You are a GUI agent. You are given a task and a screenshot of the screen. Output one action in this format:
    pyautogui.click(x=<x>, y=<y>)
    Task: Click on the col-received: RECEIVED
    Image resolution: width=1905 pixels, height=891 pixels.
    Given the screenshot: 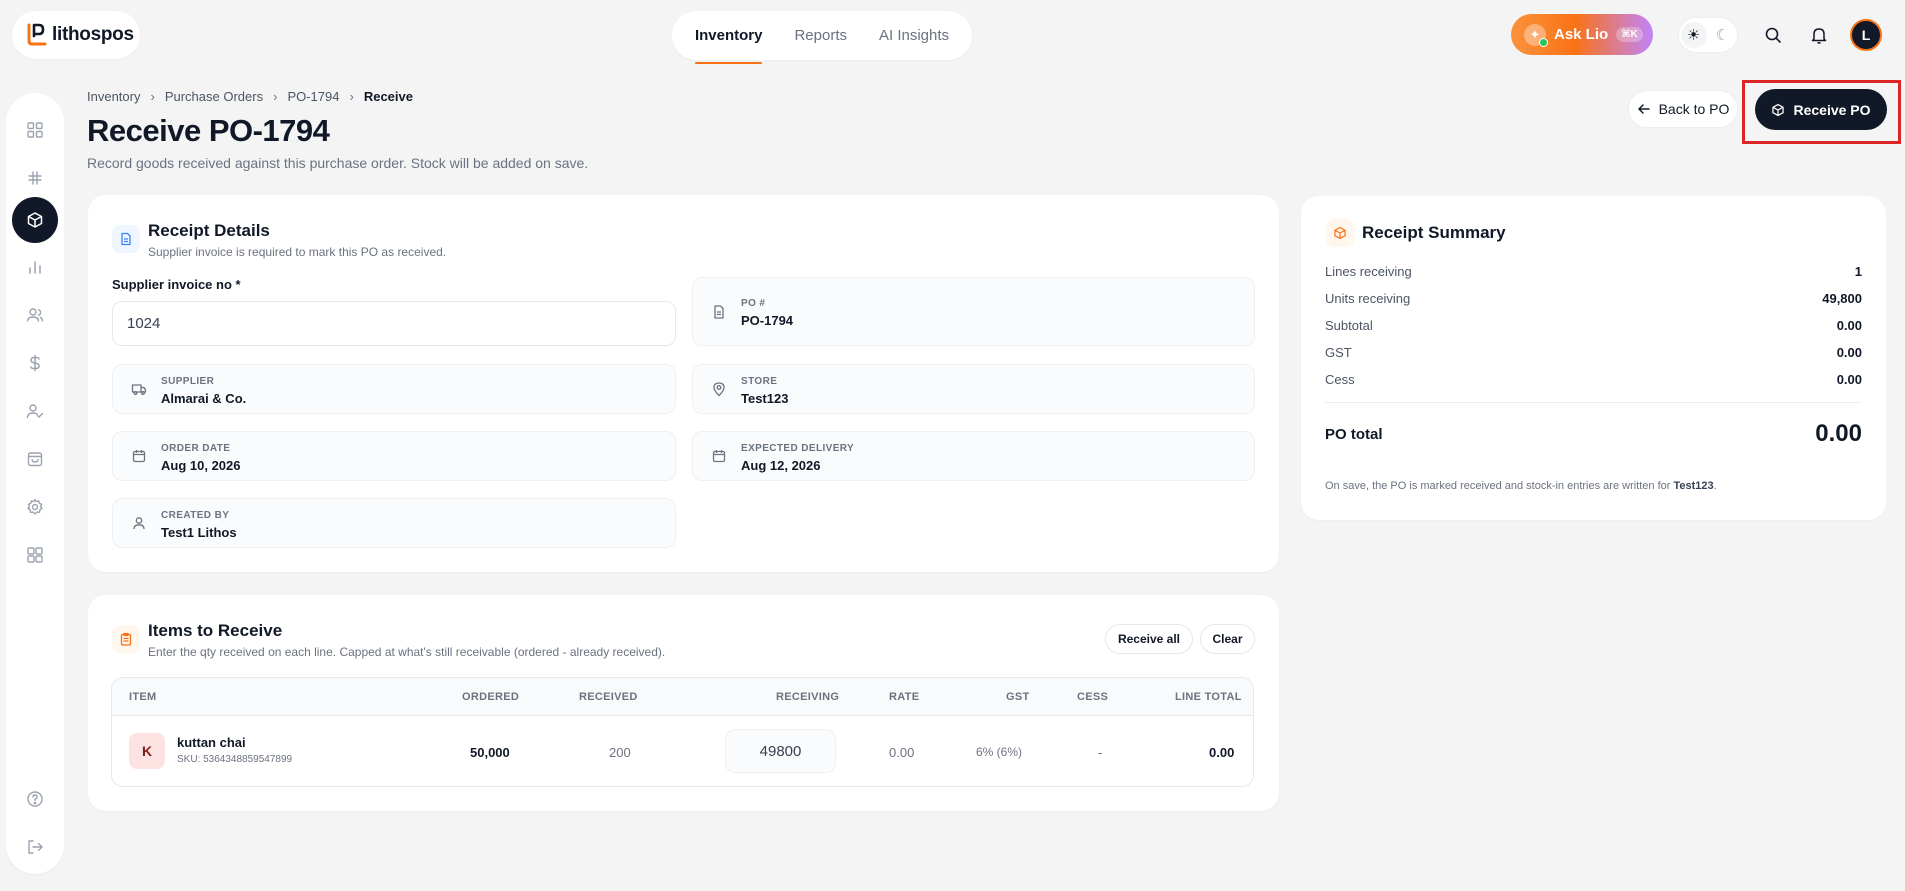 What is the action you would take?
    pyautogui.click(x=608, y=697)
    